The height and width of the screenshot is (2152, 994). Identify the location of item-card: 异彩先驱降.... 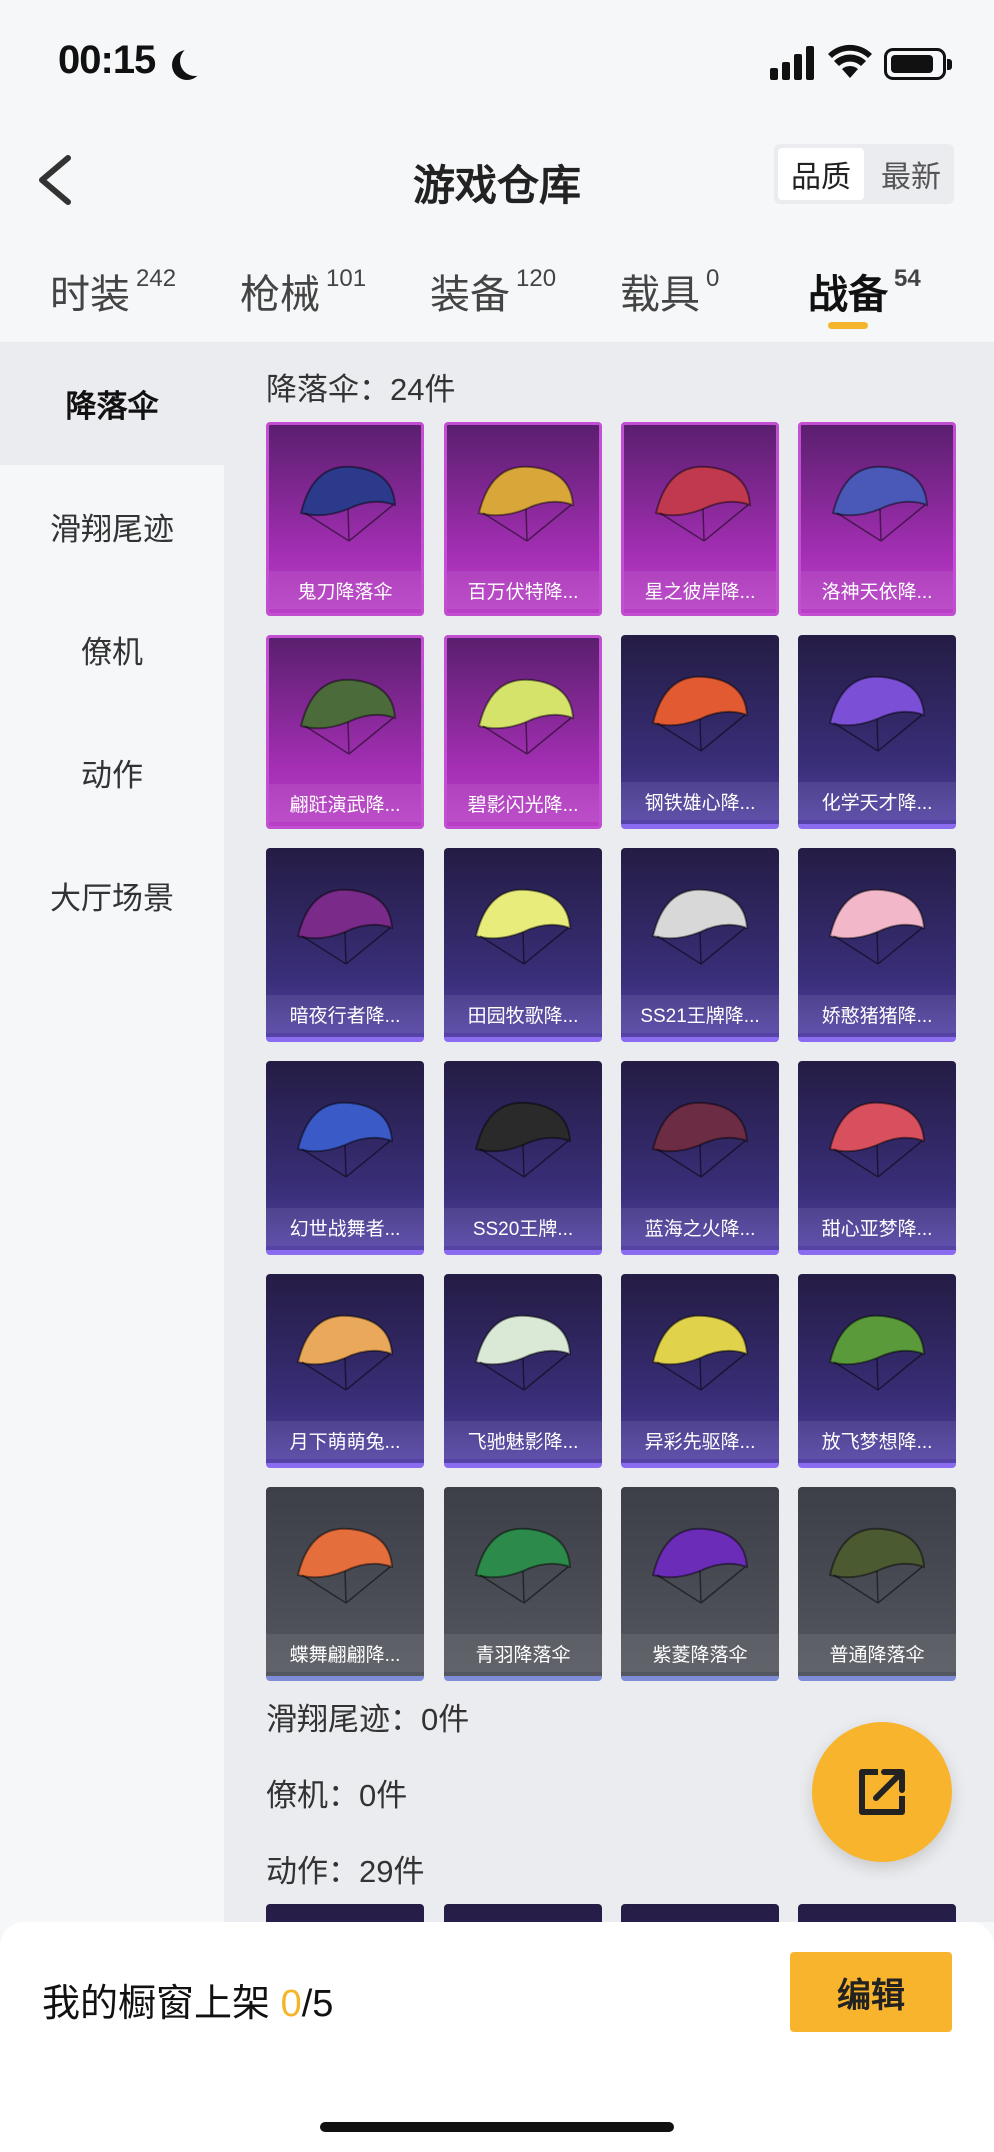
(700, 1371).